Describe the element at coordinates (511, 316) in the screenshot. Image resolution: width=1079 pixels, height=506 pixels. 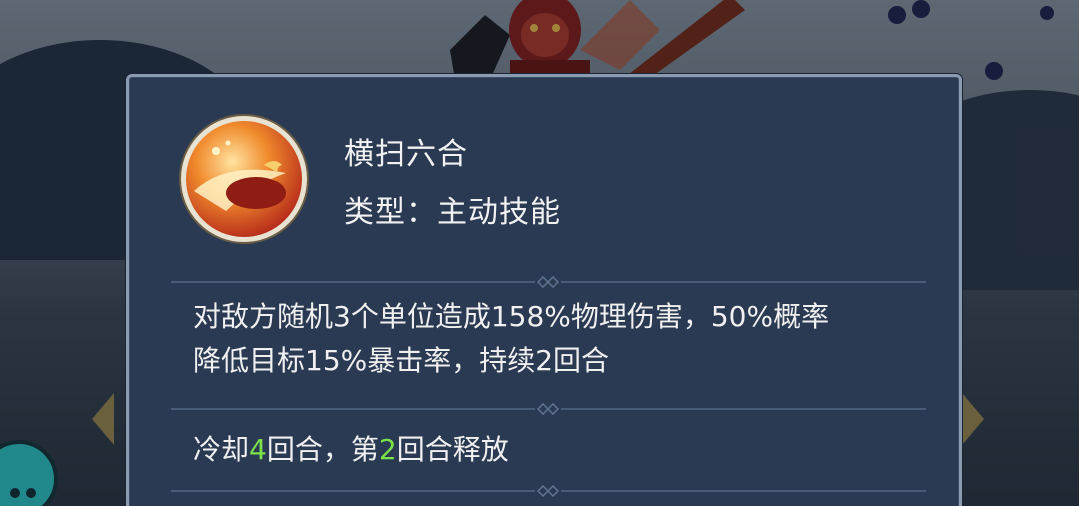
I see `description-line: 对敌方随机3个单位造成158%物理伤害，50%概率` at that location.